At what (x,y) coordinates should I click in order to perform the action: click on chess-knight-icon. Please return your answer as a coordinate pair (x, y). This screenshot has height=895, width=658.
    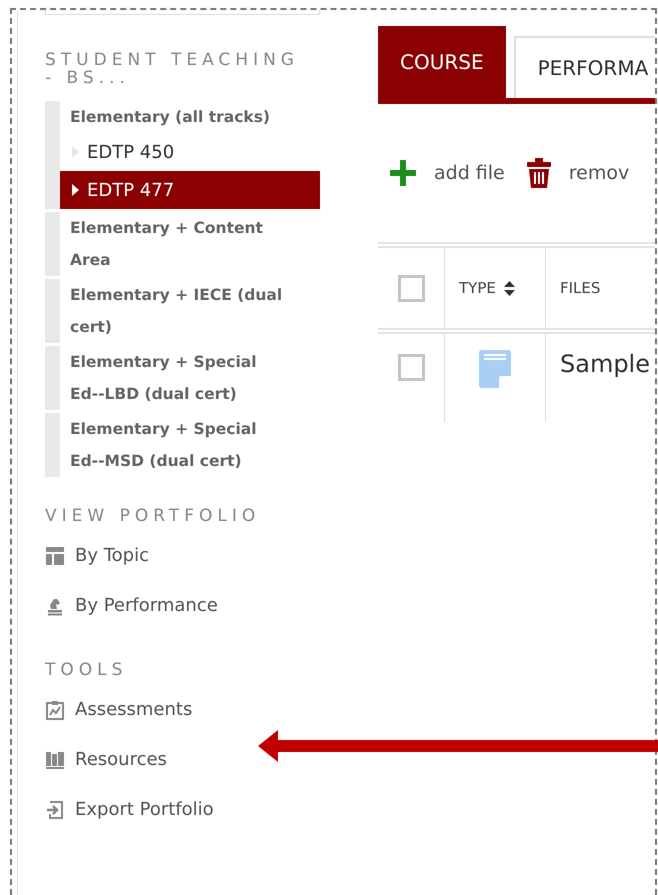
    Looking at the image, I should click on (55, 606).